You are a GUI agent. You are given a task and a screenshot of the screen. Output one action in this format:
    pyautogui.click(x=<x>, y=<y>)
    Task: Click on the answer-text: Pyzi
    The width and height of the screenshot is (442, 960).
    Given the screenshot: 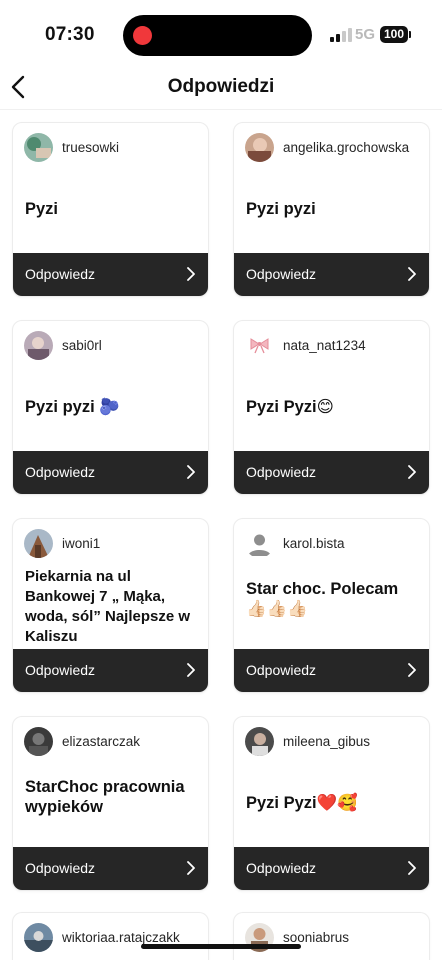 What is the action you would take?
    pyautogui.click(x=42, y=209)
    